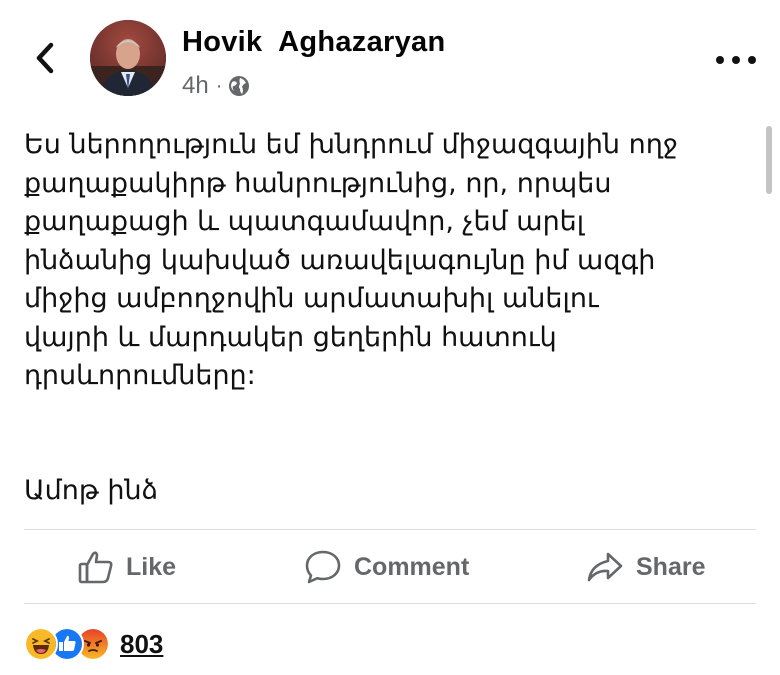 This screenshot has height=675, width=780. I want to click on avatar, so click(128, 58).